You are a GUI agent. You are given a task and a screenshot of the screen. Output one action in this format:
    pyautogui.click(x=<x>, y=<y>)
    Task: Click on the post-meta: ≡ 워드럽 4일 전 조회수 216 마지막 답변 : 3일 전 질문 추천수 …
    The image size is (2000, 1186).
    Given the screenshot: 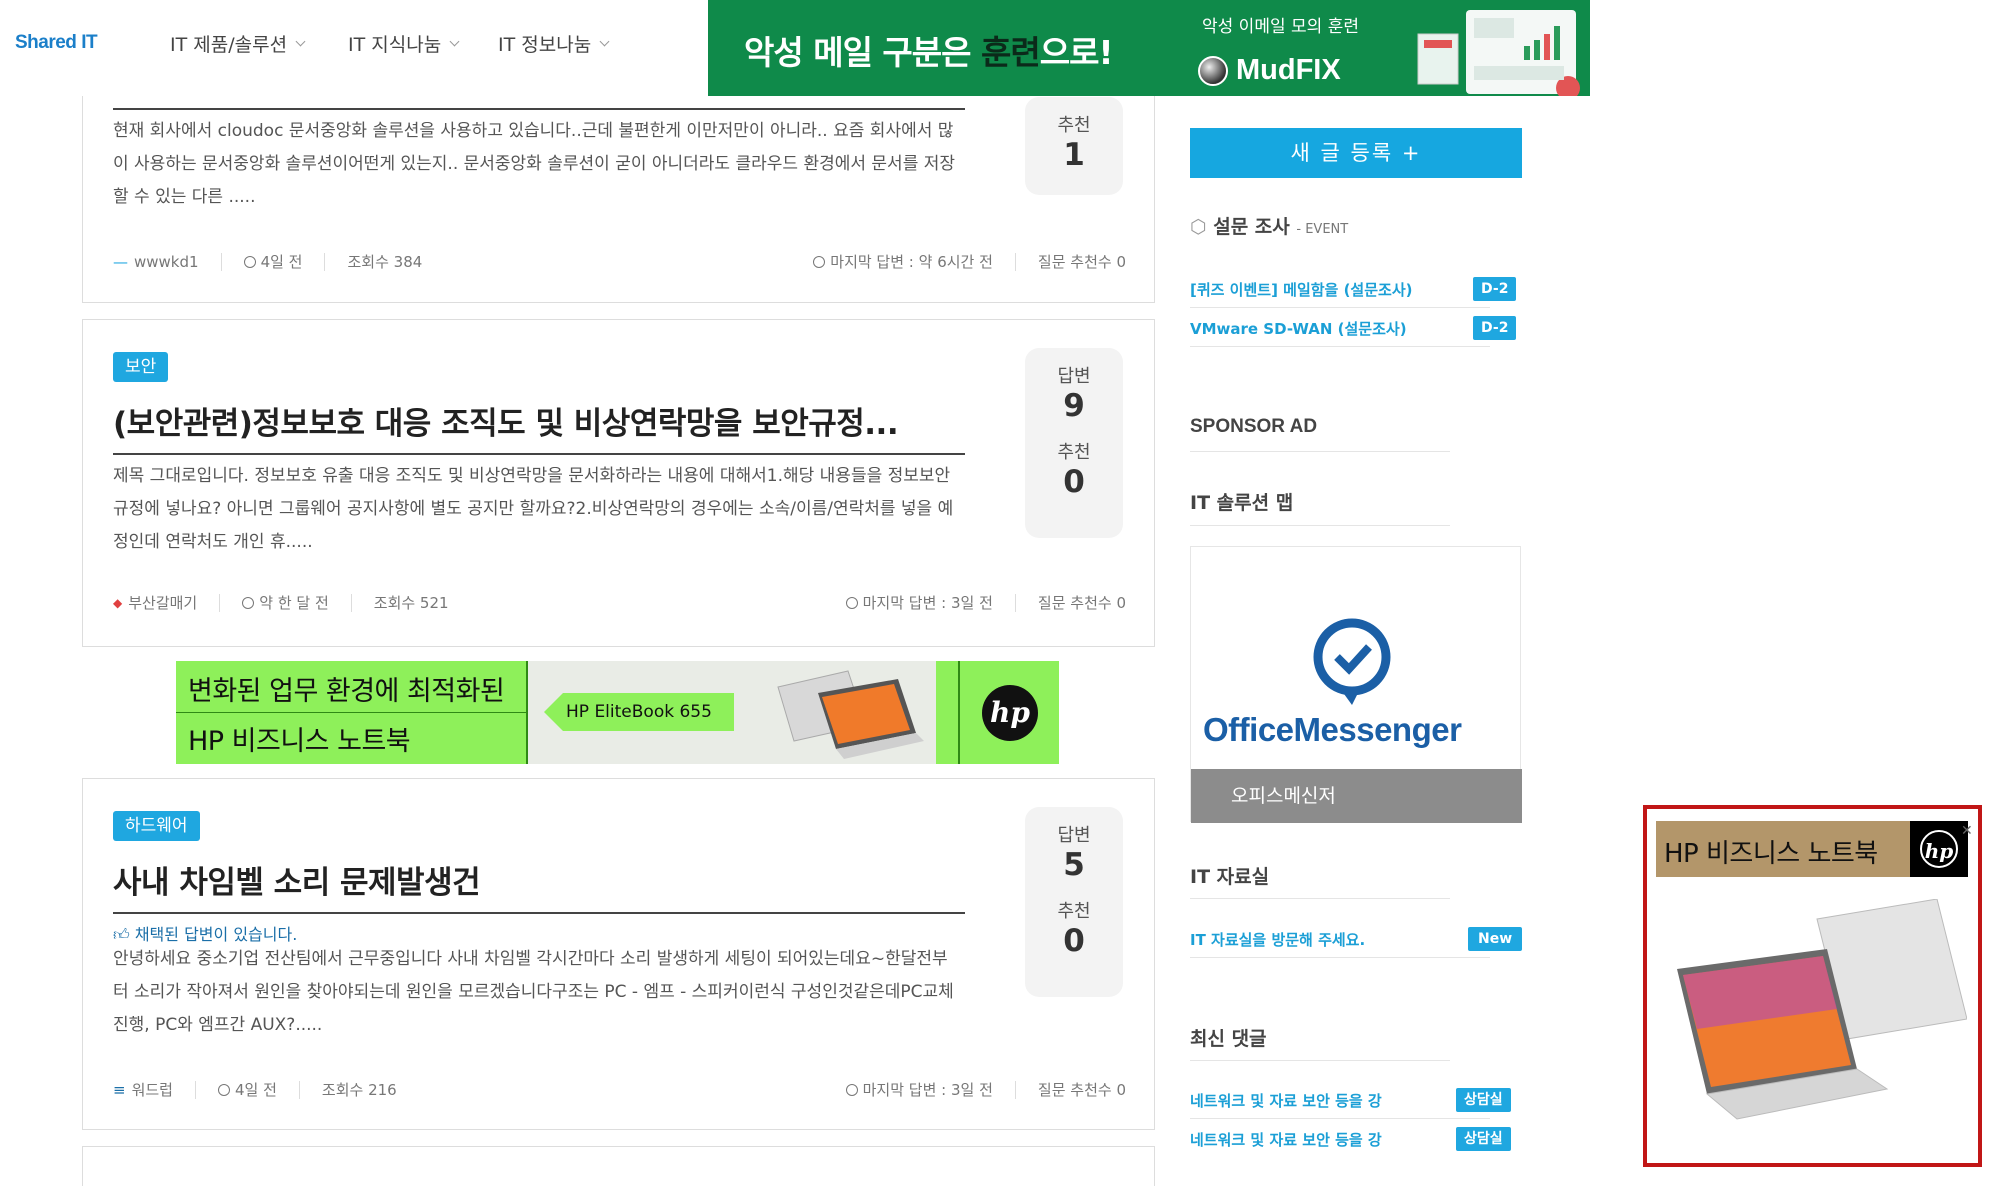 What is the action you would take?
    pyautogui.click(x=619, y=1089)
    